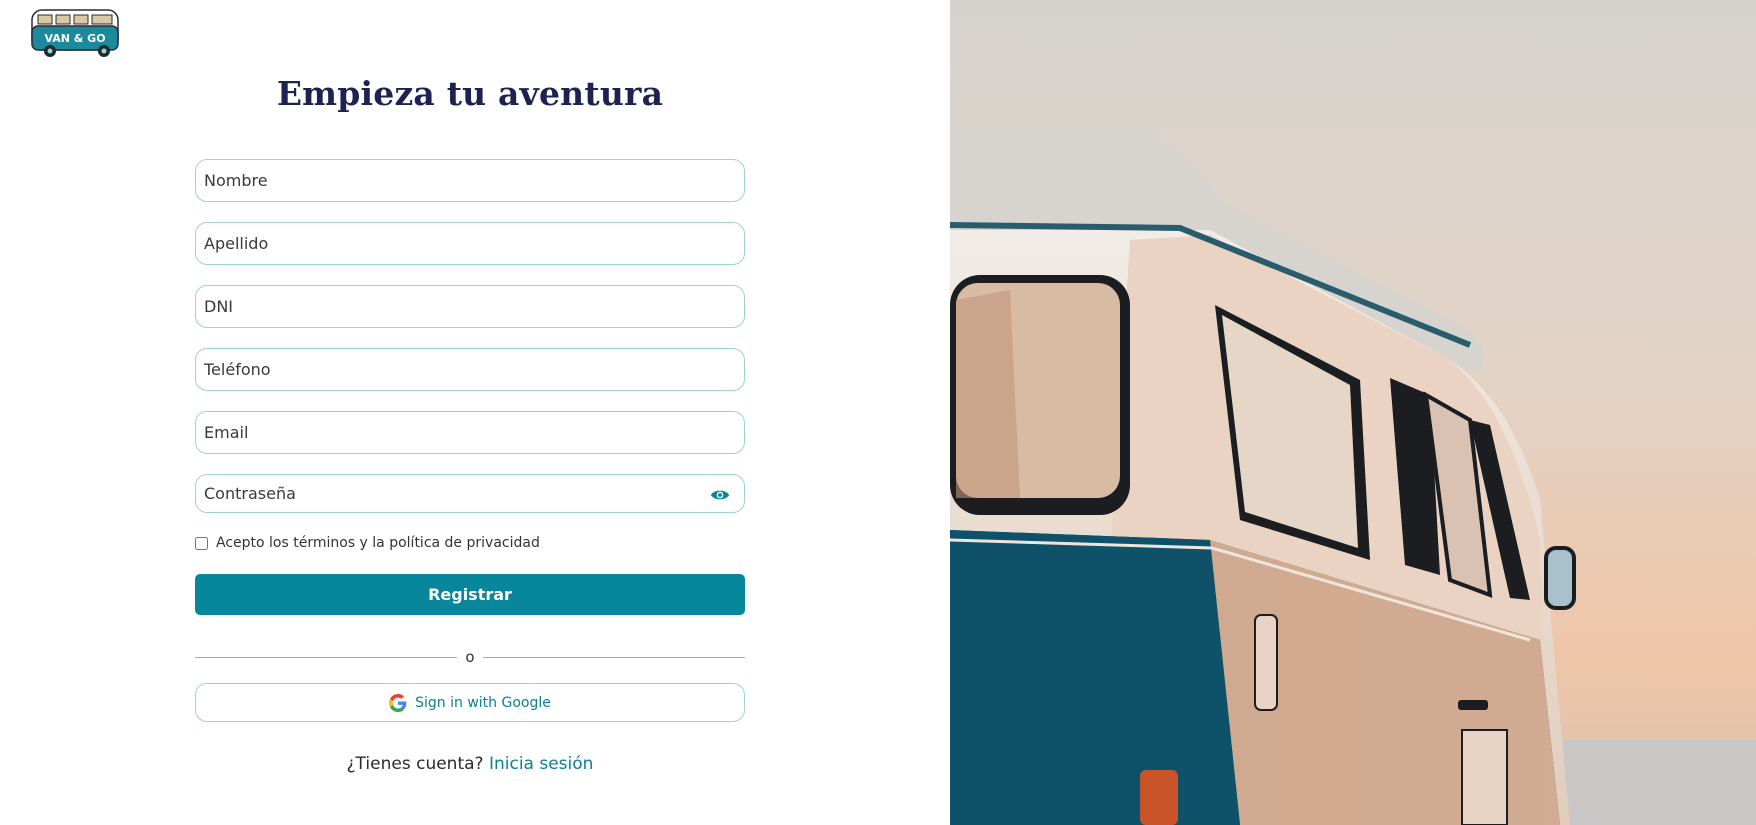  Describe the element at coordinates (483, 702) in the screenshot. I see `google-signin-label: Sign in with Google` at that location.